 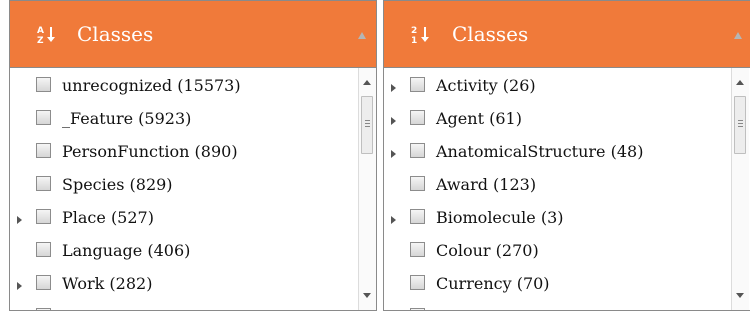 What do you see at coordinates (423, 35) in the screenshot?
I see `sort-numeric-21-icon: 2 1` at bounding box center [423, 35].